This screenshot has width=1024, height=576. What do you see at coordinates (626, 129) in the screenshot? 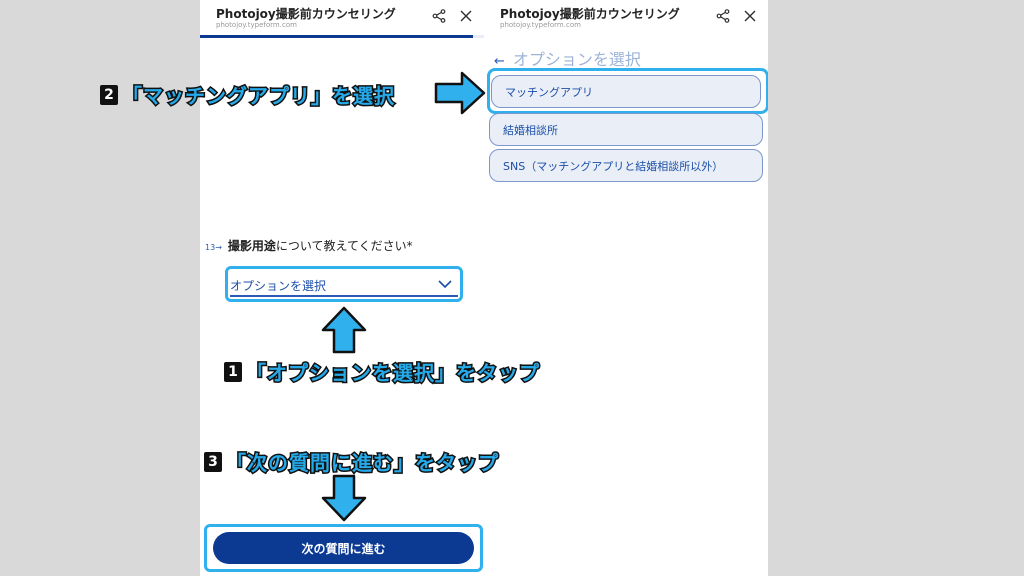
I see `option-marriage-agency: 結婚相談所` at bounding box center [626, 129].